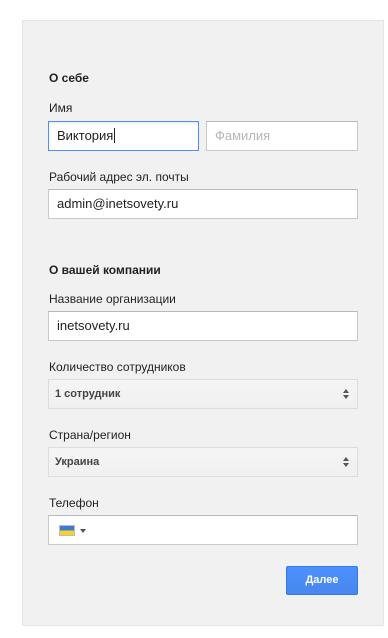 The height and width of the screenshot is (638, 388). What do you see at coordinates (117, 367) in the screenshot?
I see `employees-label: Количество сотрудников` at bounding box center [117, 367].